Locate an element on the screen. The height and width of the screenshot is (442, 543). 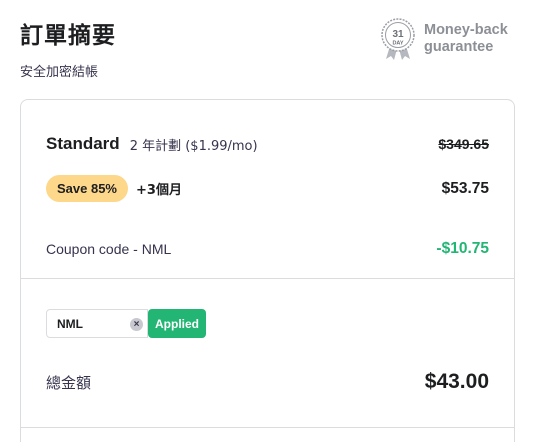
discount-row: Save 85% +3個月 $53.75 is located at coordinates (267, 188).